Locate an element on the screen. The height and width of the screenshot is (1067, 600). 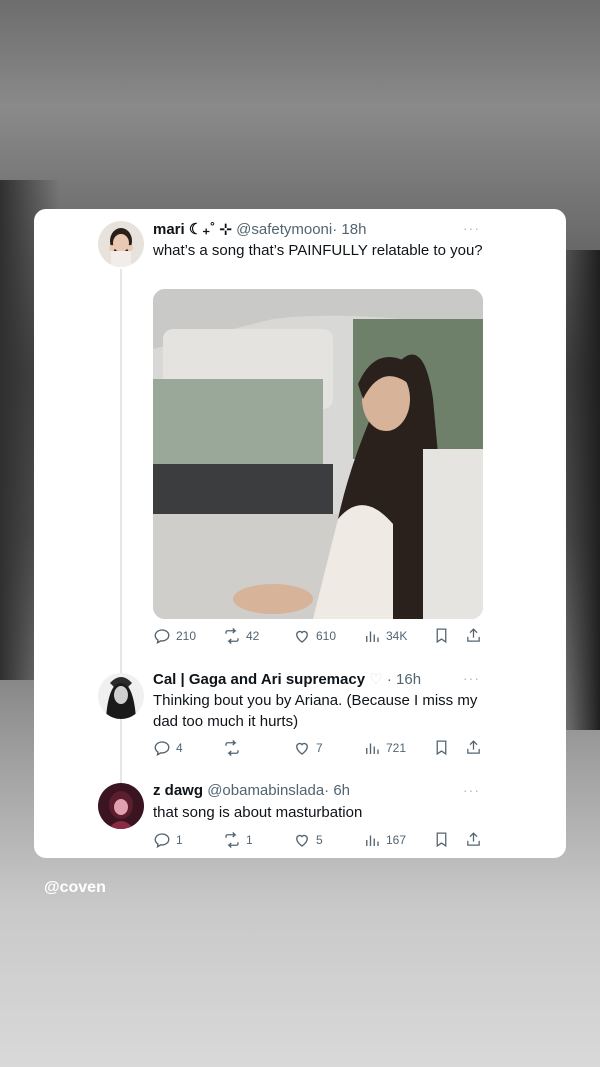
tweet-header: mari ☾₊˚ ⊹ @safetymooni· 18h is located at coordinates (259, 229).